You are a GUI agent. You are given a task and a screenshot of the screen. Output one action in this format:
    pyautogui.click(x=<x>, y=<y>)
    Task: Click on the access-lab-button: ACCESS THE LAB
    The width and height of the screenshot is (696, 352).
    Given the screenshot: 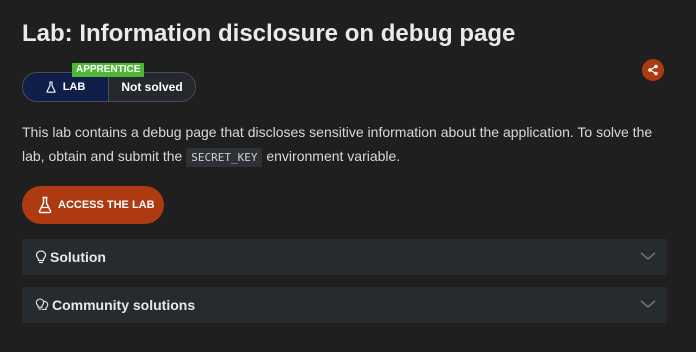 What is the action you would take?
    pyautogui.click(x=93, y=205)
    